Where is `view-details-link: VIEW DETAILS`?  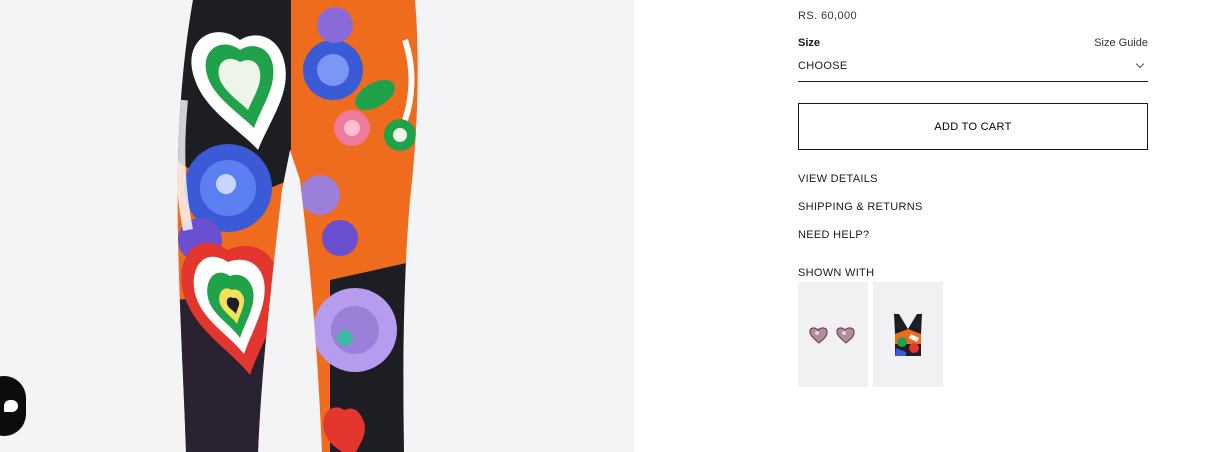 view-details-link: VIEW DETAILS is located at coordinates (838, 179).